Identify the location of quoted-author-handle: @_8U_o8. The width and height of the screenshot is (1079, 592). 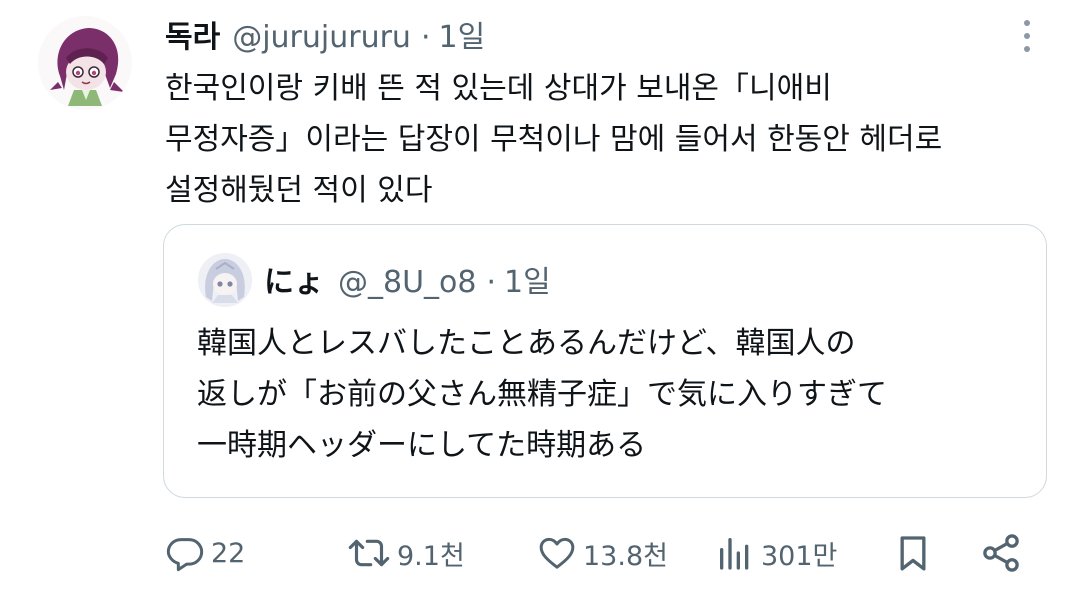
(407, 282).